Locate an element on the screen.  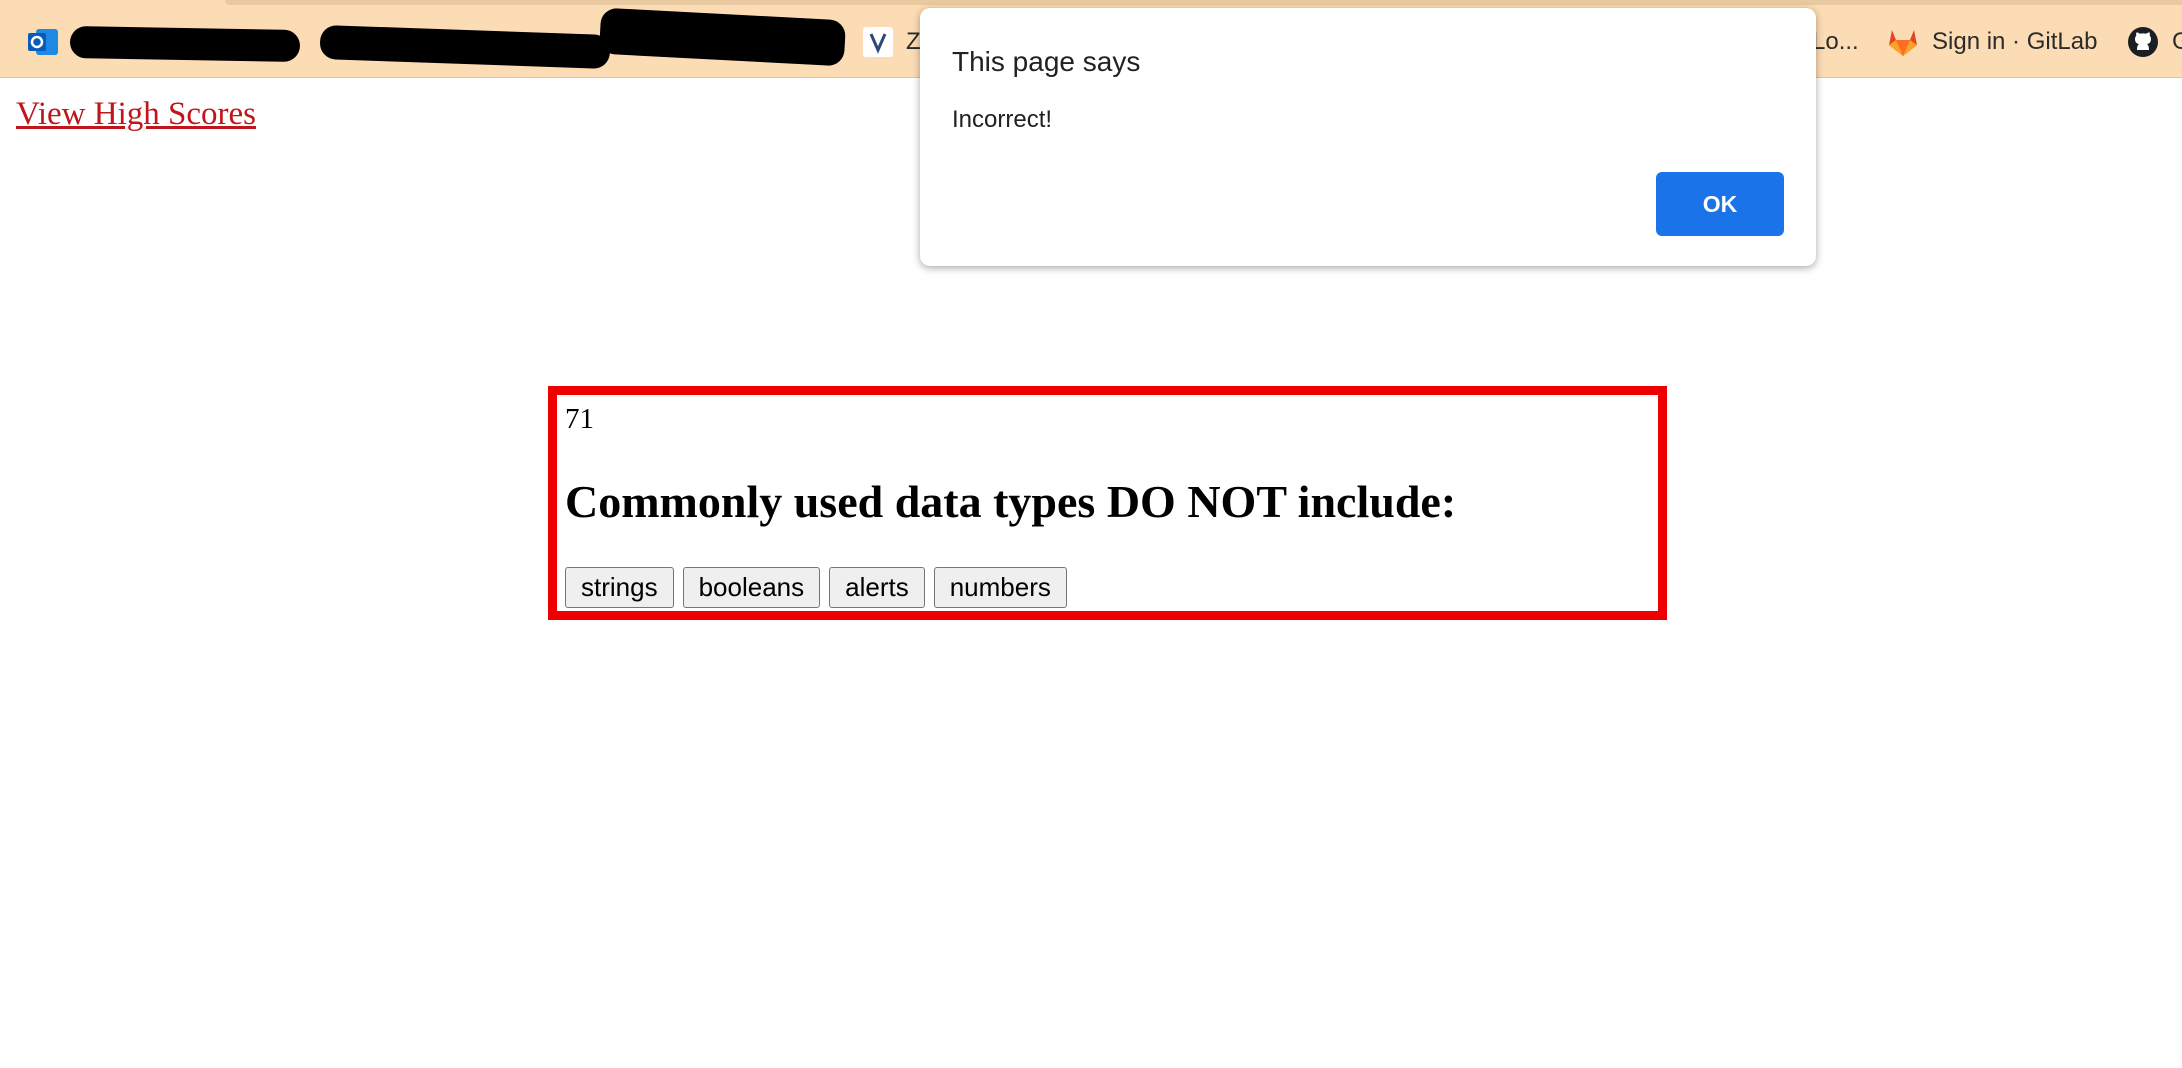
github-icon is located at coordinates (2143, 42).